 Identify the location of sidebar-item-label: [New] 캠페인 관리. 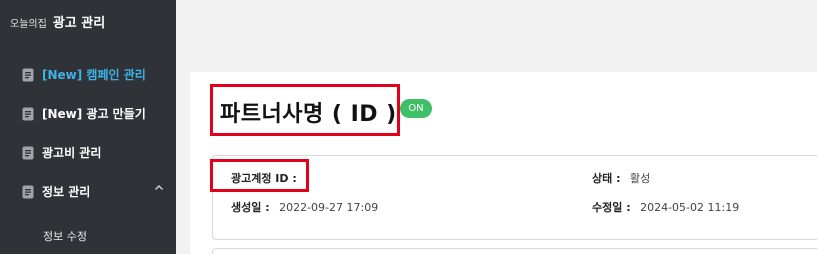
(94, 75).